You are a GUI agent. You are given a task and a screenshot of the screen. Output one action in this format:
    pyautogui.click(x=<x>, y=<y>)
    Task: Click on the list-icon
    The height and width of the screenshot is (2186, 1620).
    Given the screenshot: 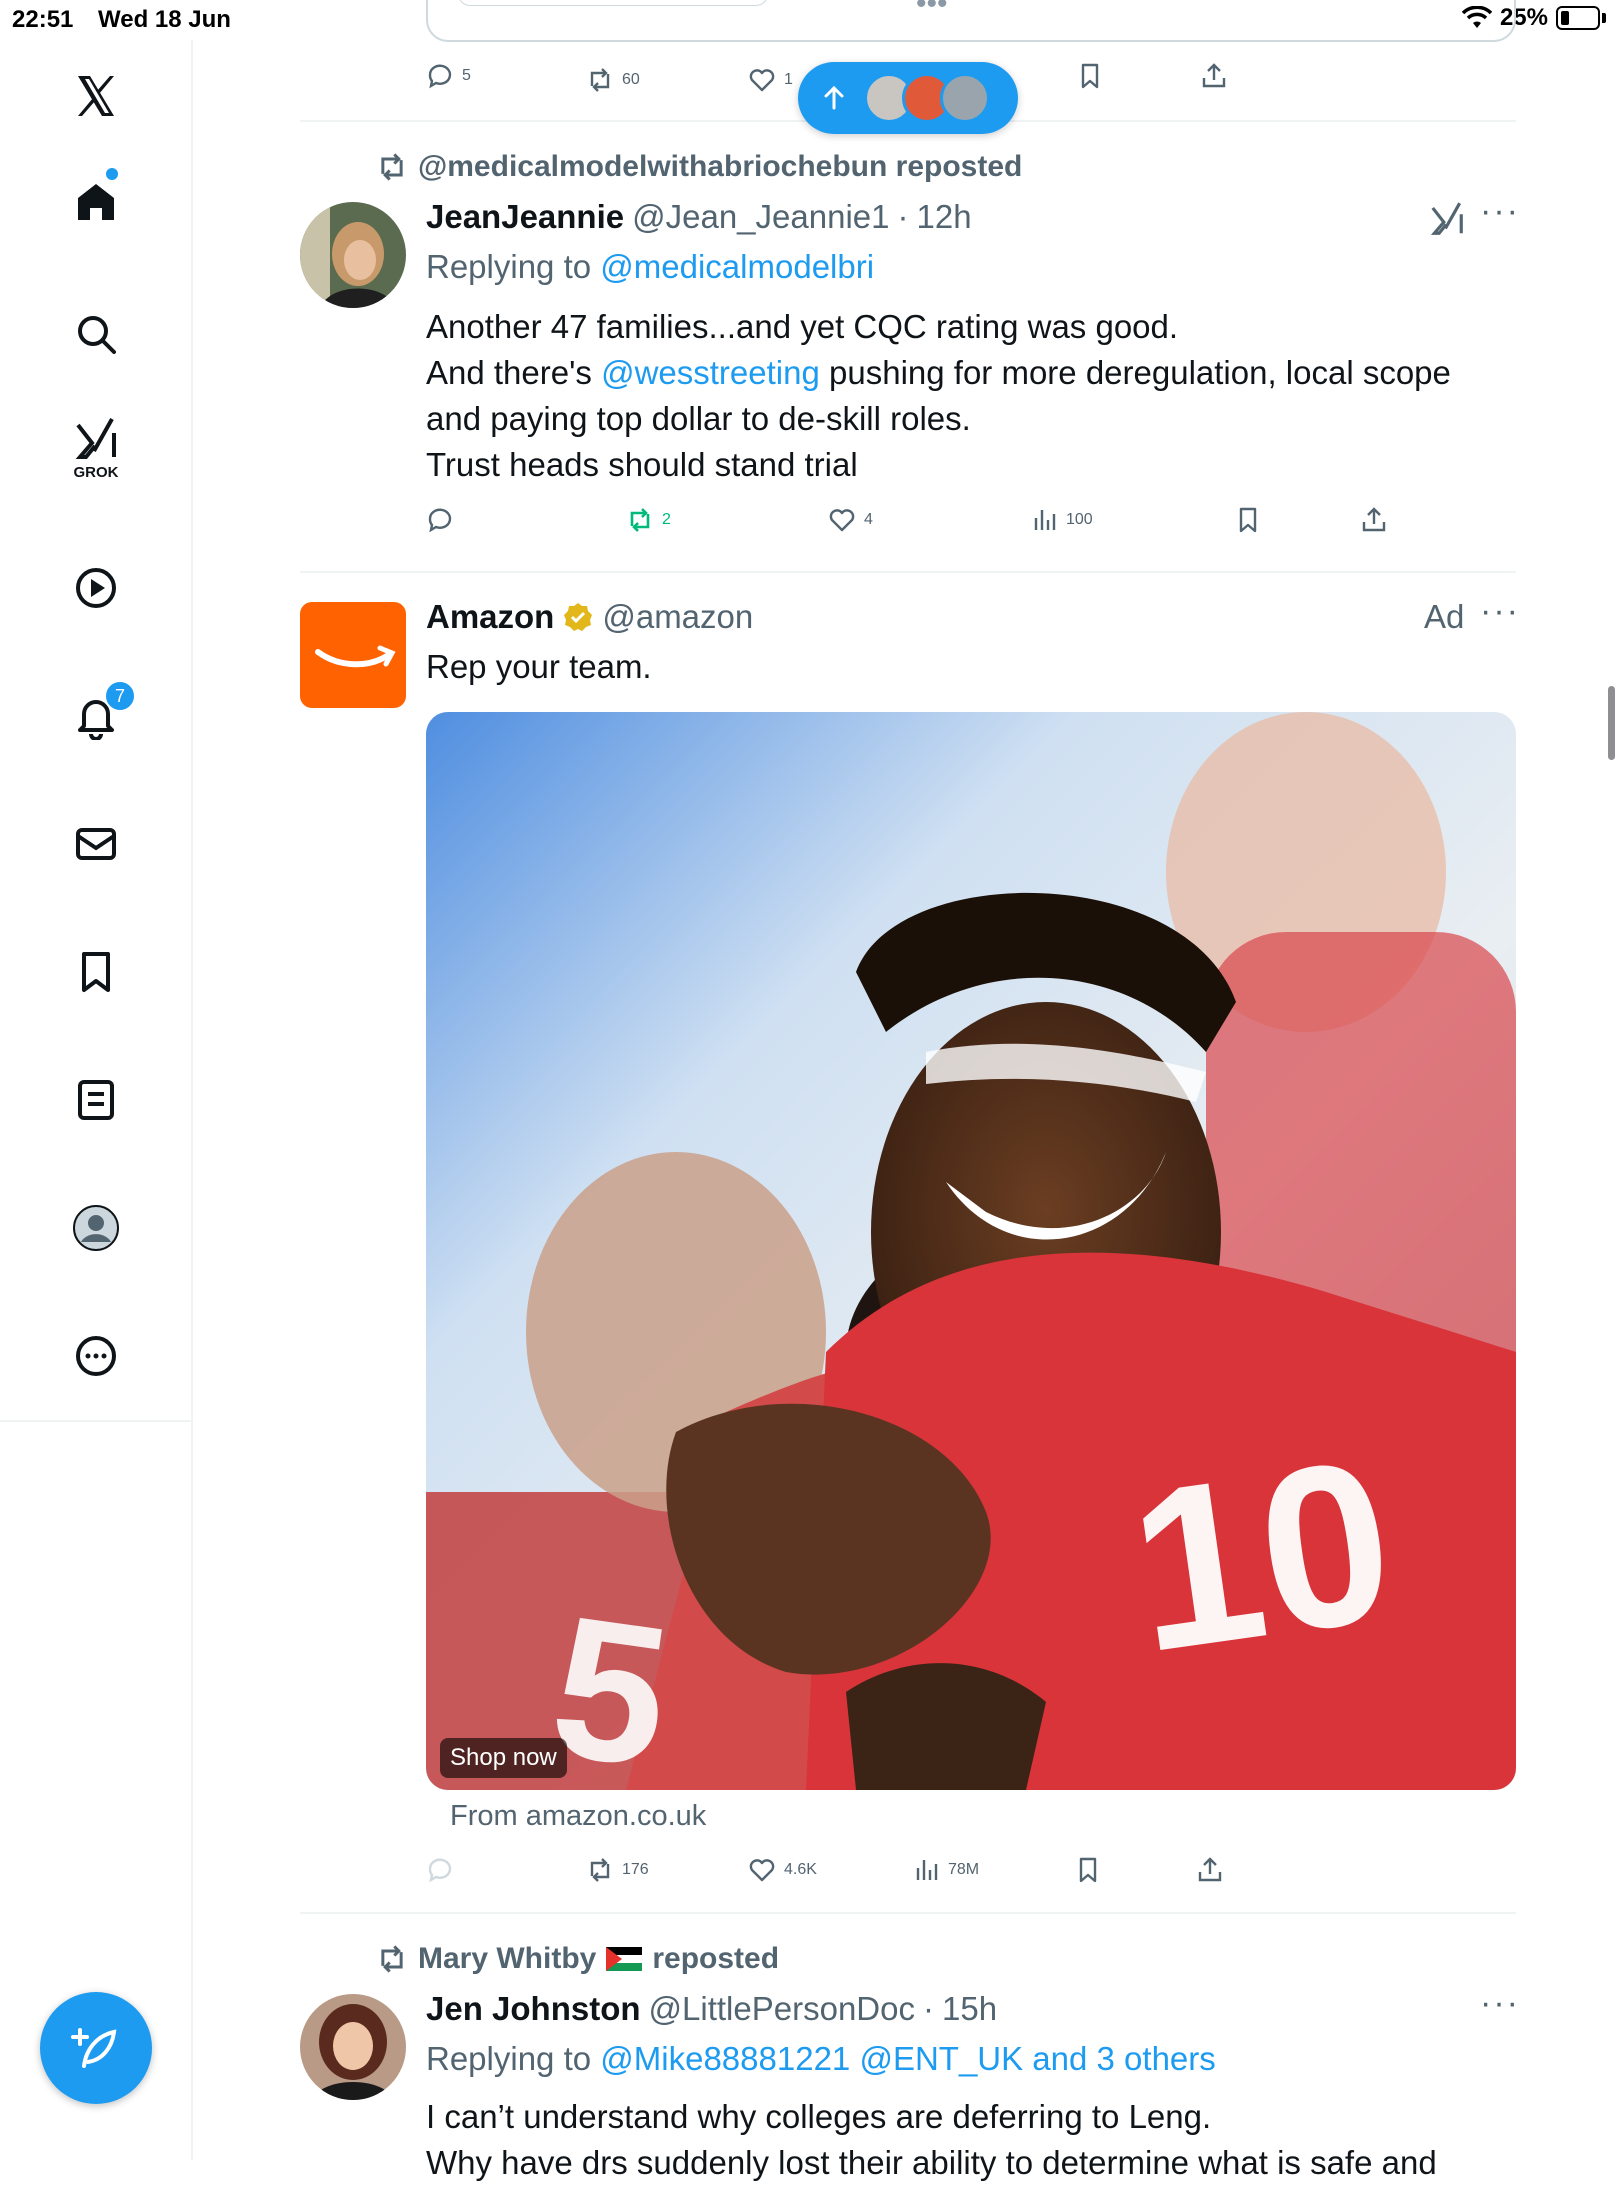 What is the action you would take?
    pyautogui.click(x=96, y=1100)
    